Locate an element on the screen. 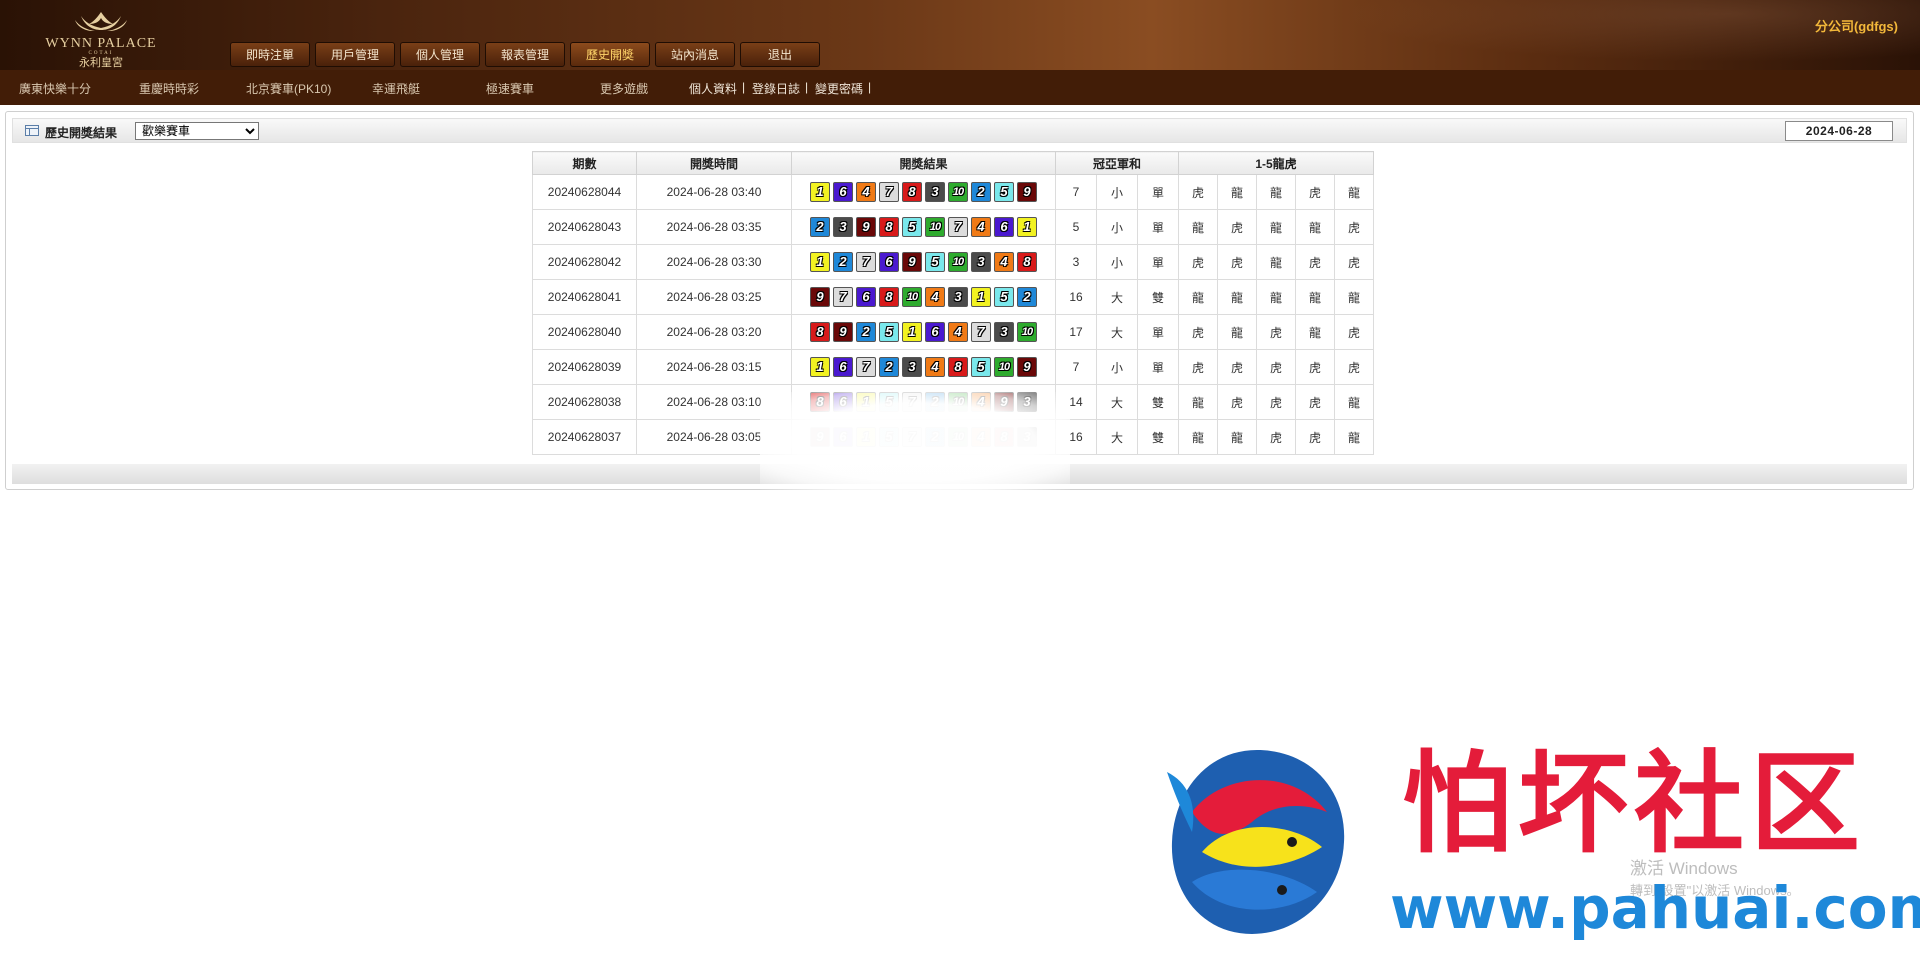 Image resolution: width=1920 pixels, height=953 pixels. draw-result-balls: 1 6 7 2 3 4 8 5 10 9 is located at coordinates (923, 367).